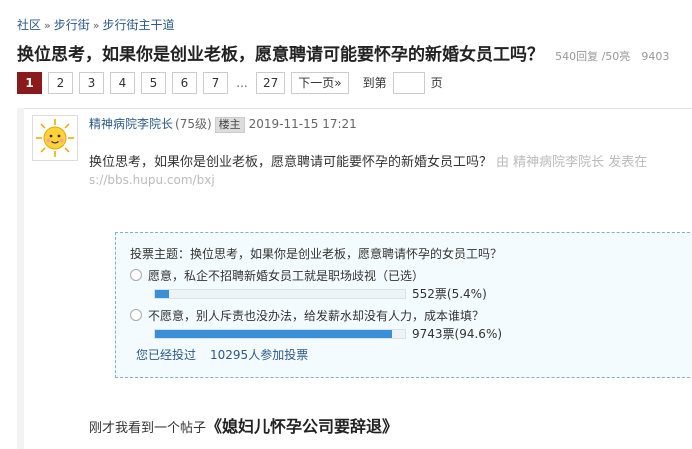 The width and height of the screenshot is (692, 449). Describe the element at coordinates (215, 83) in the screenshot. I see `page-7-button: 7` at that location.